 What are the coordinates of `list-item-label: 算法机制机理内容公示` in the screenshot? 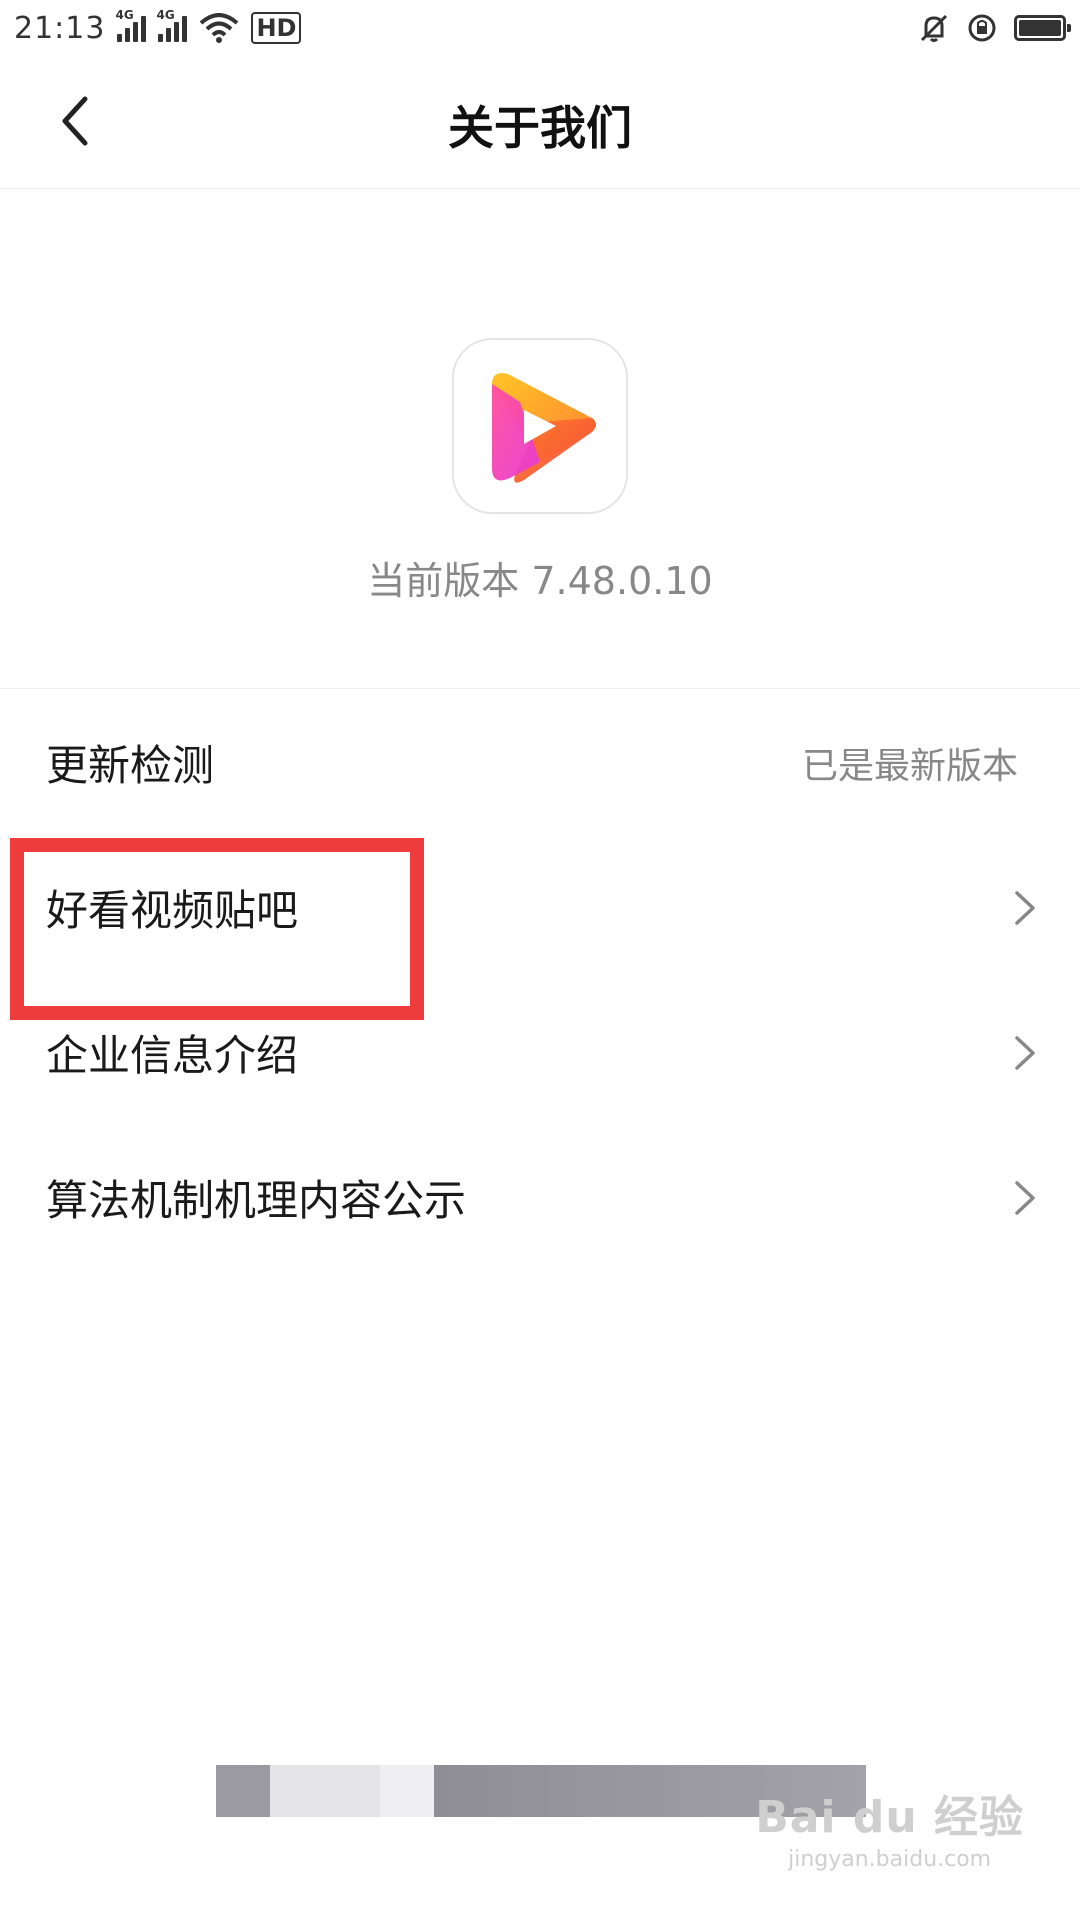 It's located at (256, 1200).